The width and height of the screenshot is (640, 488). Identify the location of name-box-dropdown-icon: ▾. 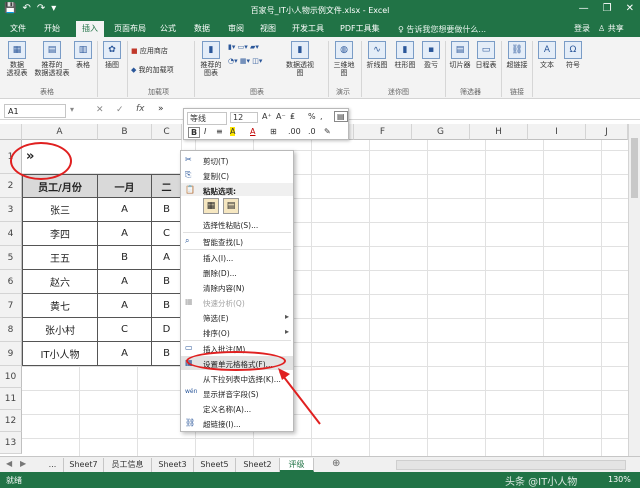
(72, 109).